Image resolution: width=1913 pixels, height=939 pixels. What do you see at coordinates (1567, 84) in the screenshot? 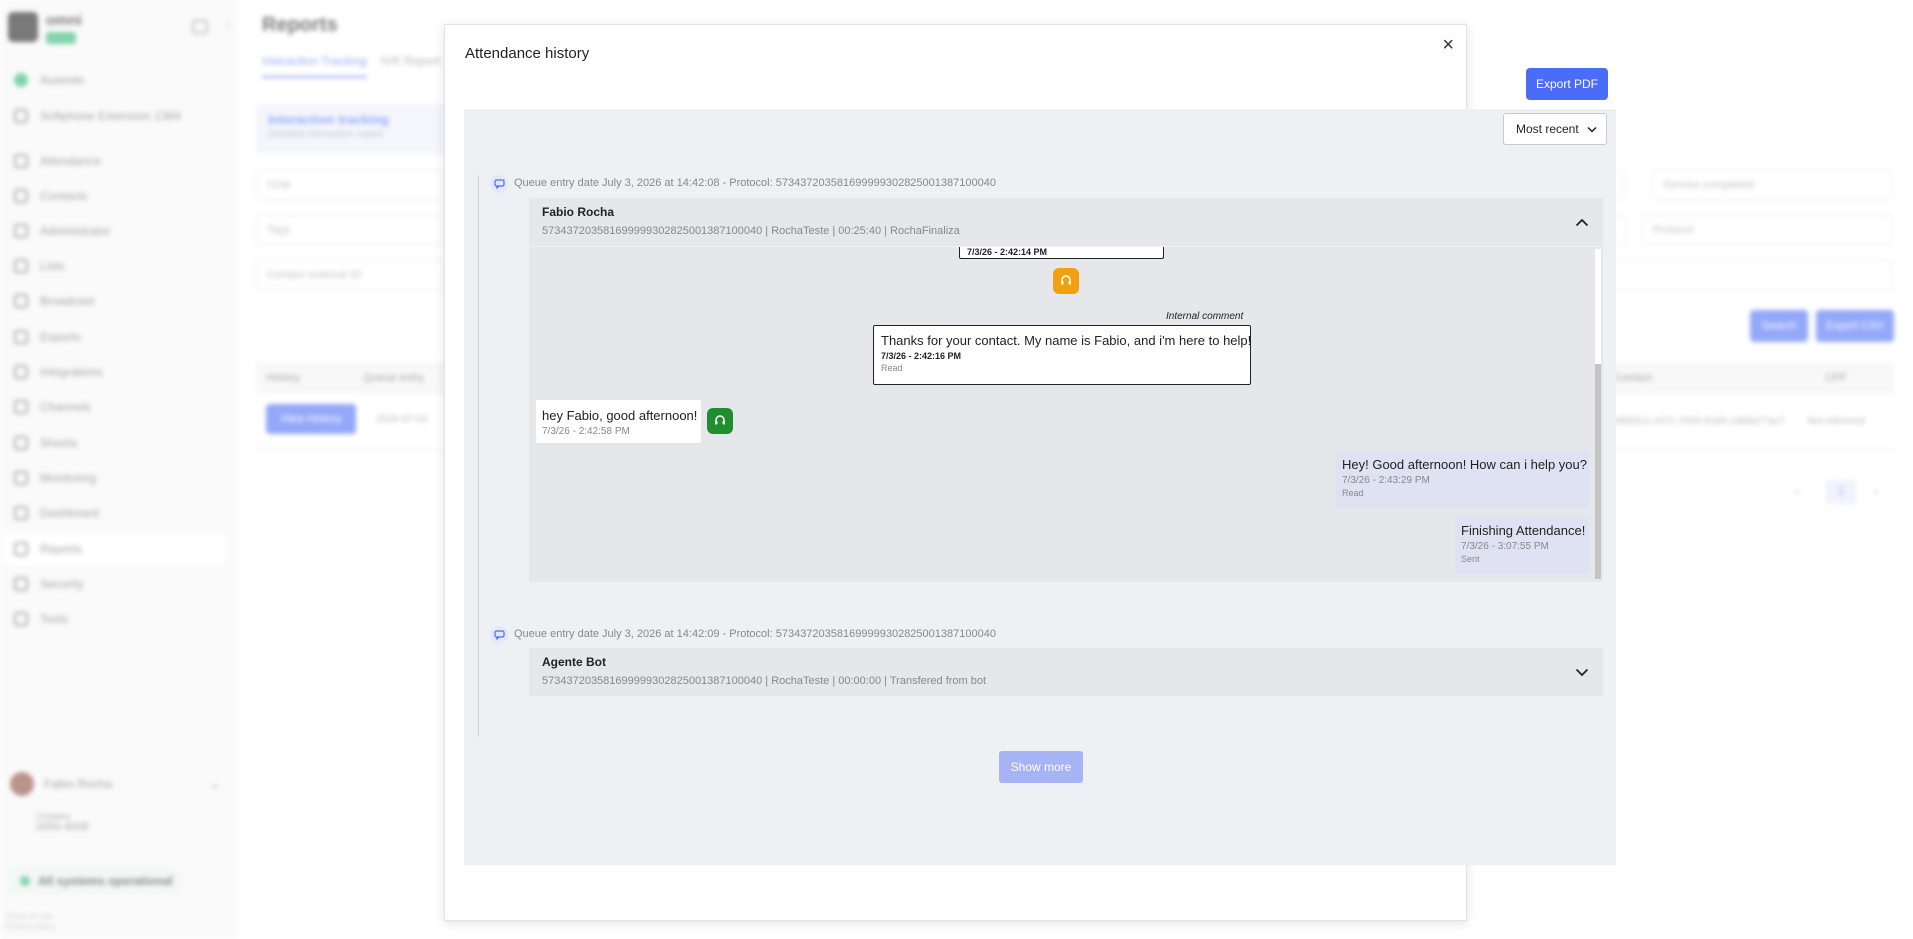
I see `export-pdf-button: Export PDF` at bounding box center [1567, 84].